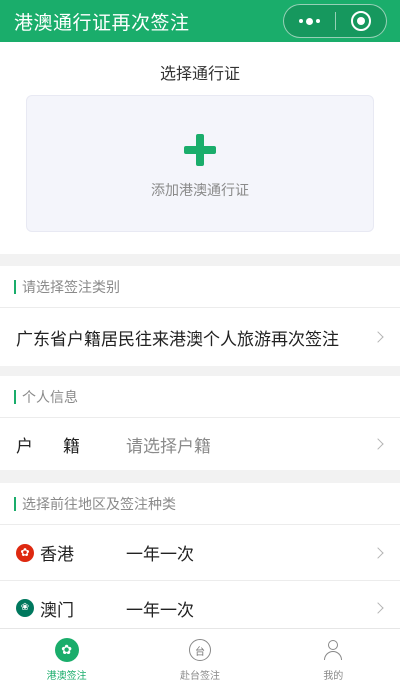 This screenshot has height=686, width=400. What do you see at coordinates (200, 650) in the screenshot?
I see `taiwan-icon: 台` at bounding box center [200, 650].